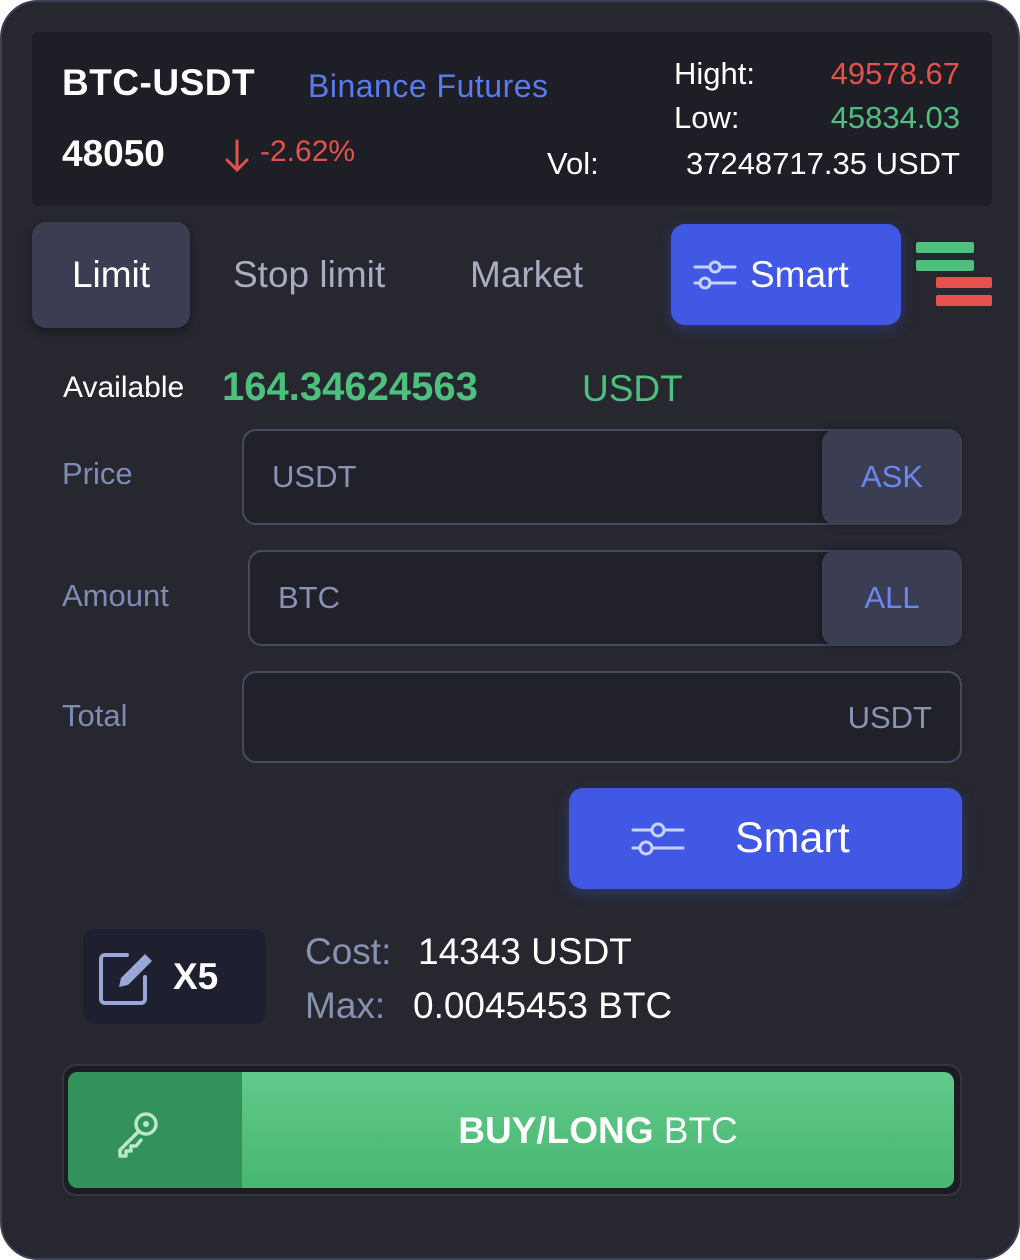 The image size is (1020, 1260). What do you see at coordinates (573, 163) in the screenshot?
I see `volume-label: Vol:` at bounding box center [573, 163].